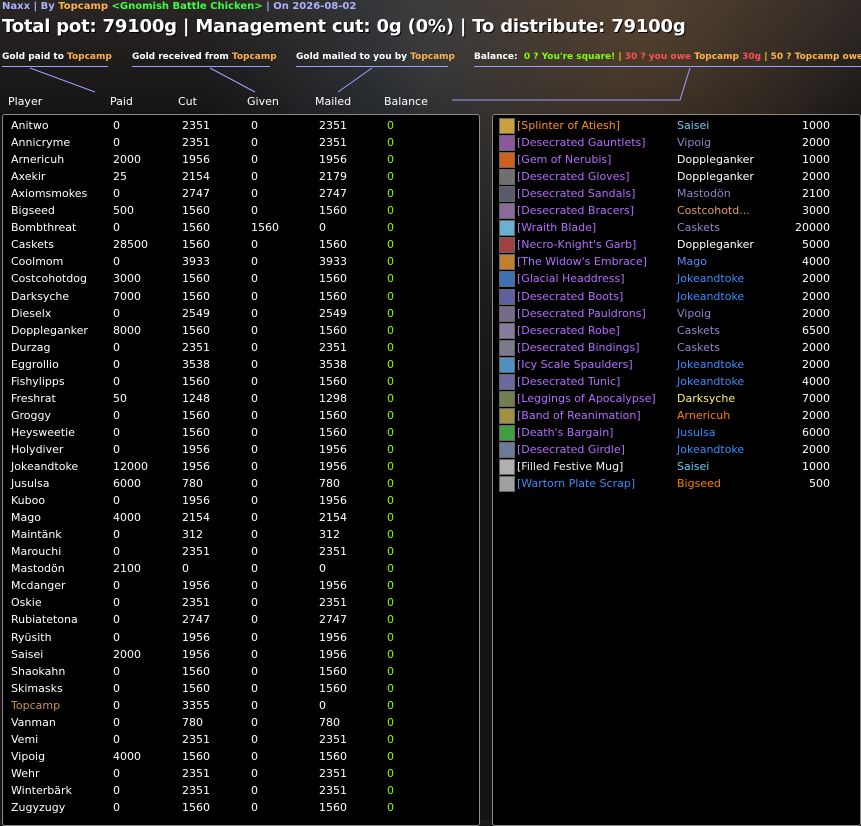 The image size is (861, 826). Describe the element at coordinates (675, 194) in the screenshot. I see `loot-row: [Desecrated Sandals] Mastodön 2100` at that location.